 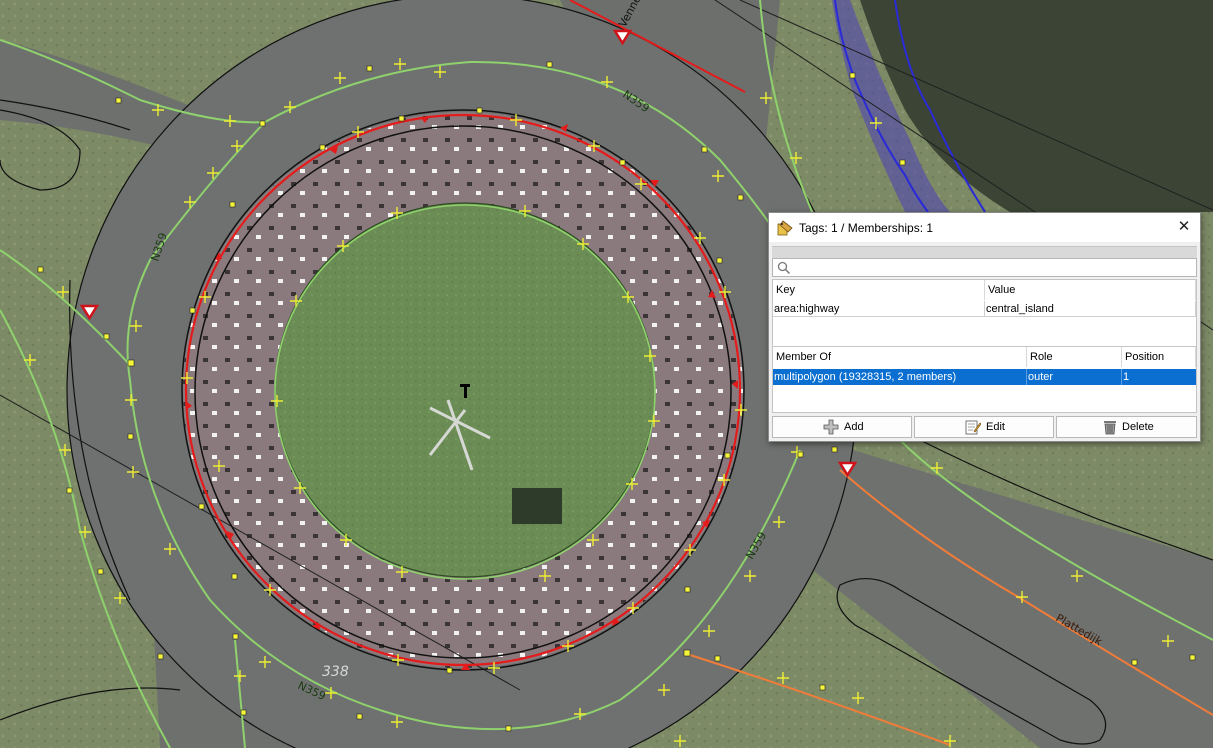 I want to click on column-header-key: Key, so click(x=879, y=290).